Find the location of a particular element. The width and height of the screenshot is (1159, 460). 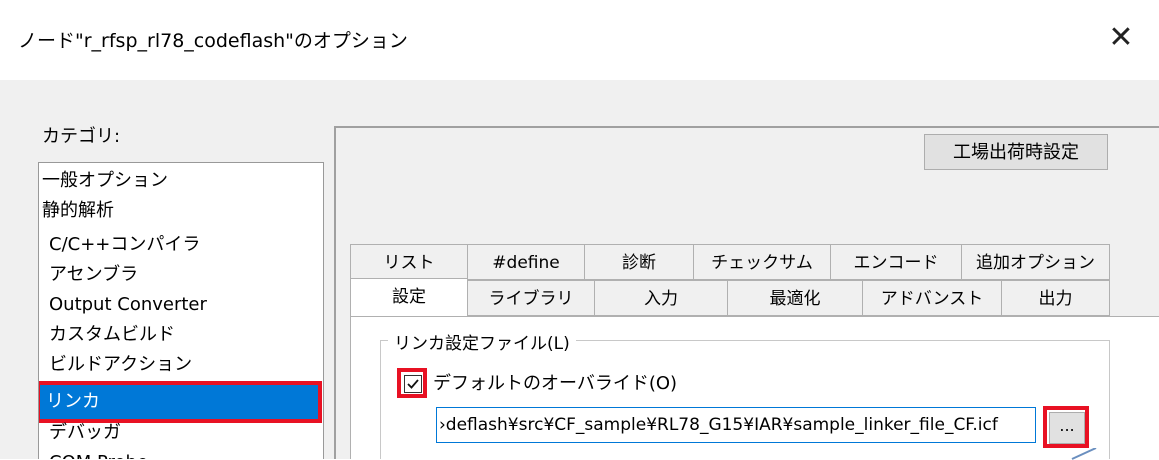

category-item-linker: リンカ is located at coordinates (180, 402).